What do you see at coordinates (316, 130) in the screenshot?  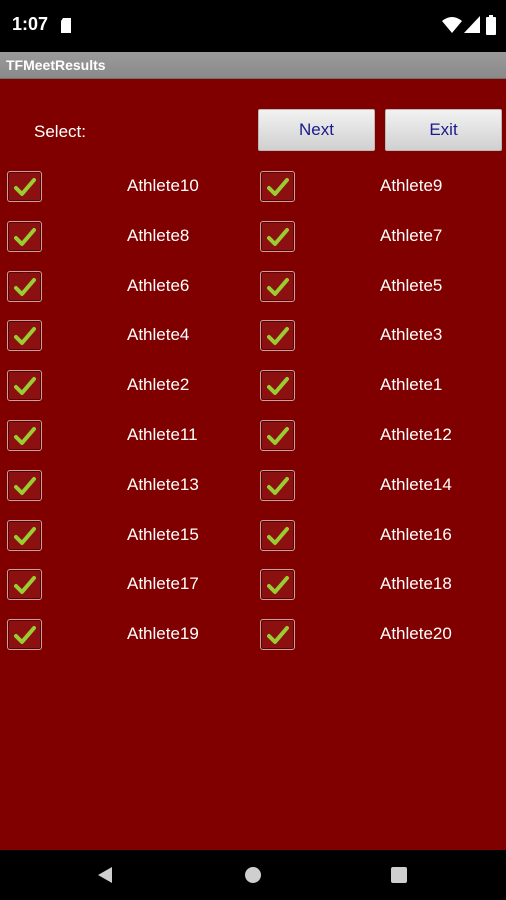 I see `next-button: Next` at bounding box center [316, 130].